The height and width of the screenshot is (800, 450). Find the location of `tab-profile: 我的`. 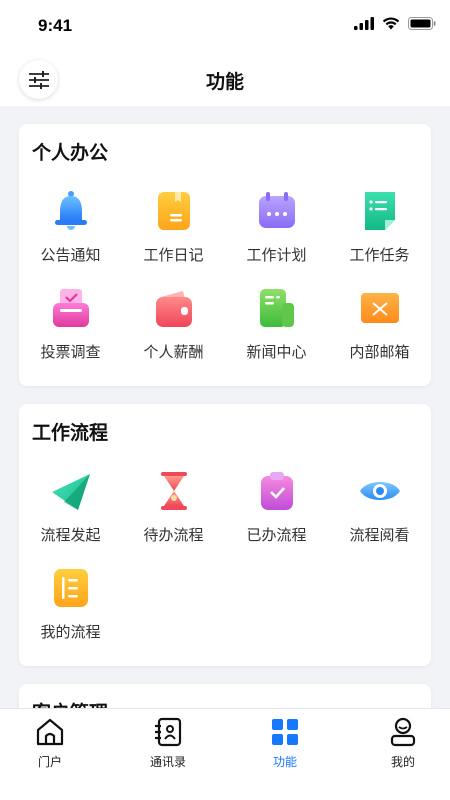

tab-profile: 我的 is located at coordinates (398, 744).